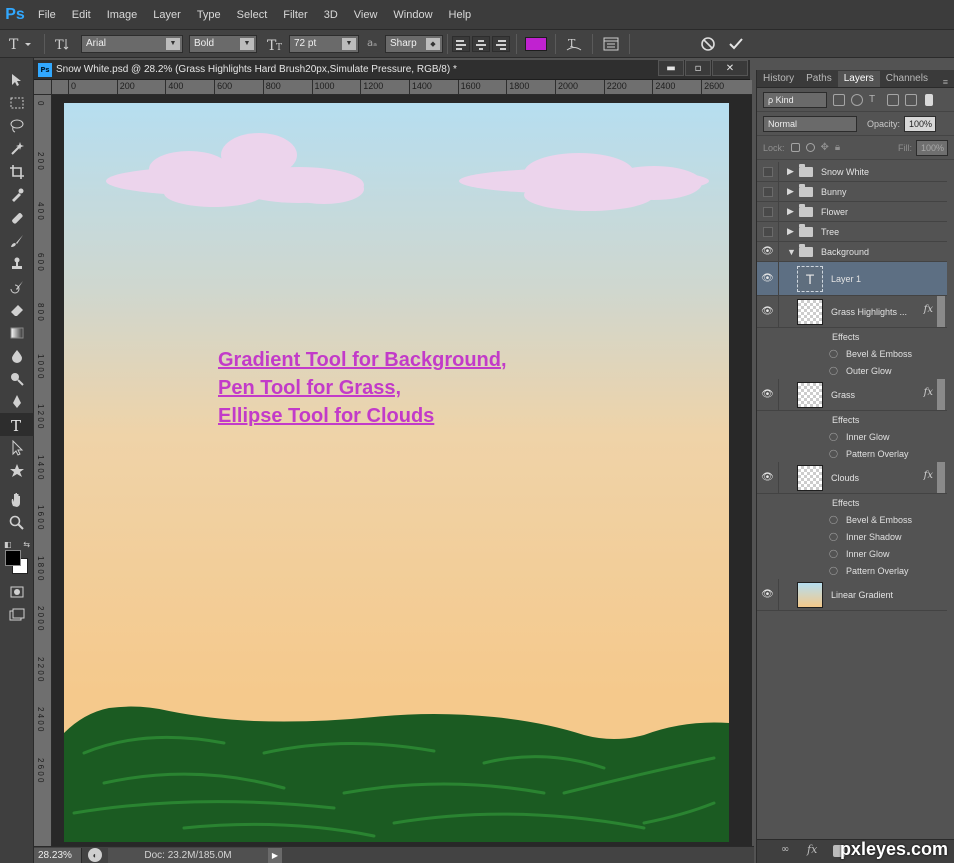 The height and width of the screenshot is (863, 954). Describe the element at coordinates (852, 212) in the screenshot. I see `layer-group-row: ▶ Flower` at that location.